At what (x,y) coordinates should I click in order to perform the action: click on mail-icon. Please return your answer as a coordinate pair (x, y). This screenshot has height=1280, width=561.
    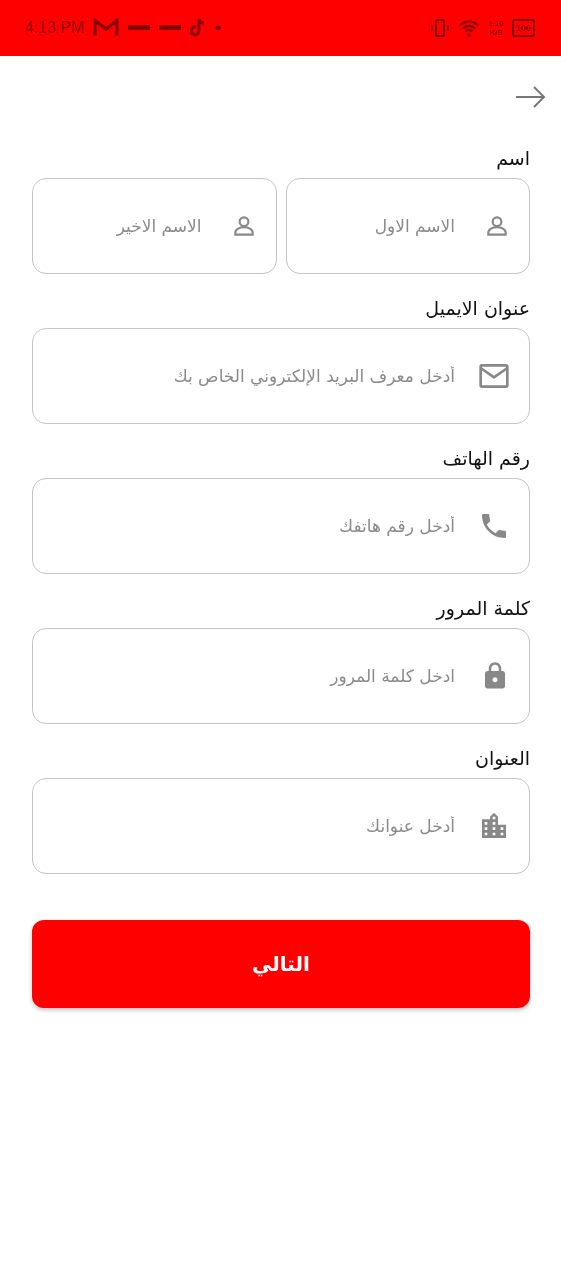
    Looking at the image, I should click on (105, 28).